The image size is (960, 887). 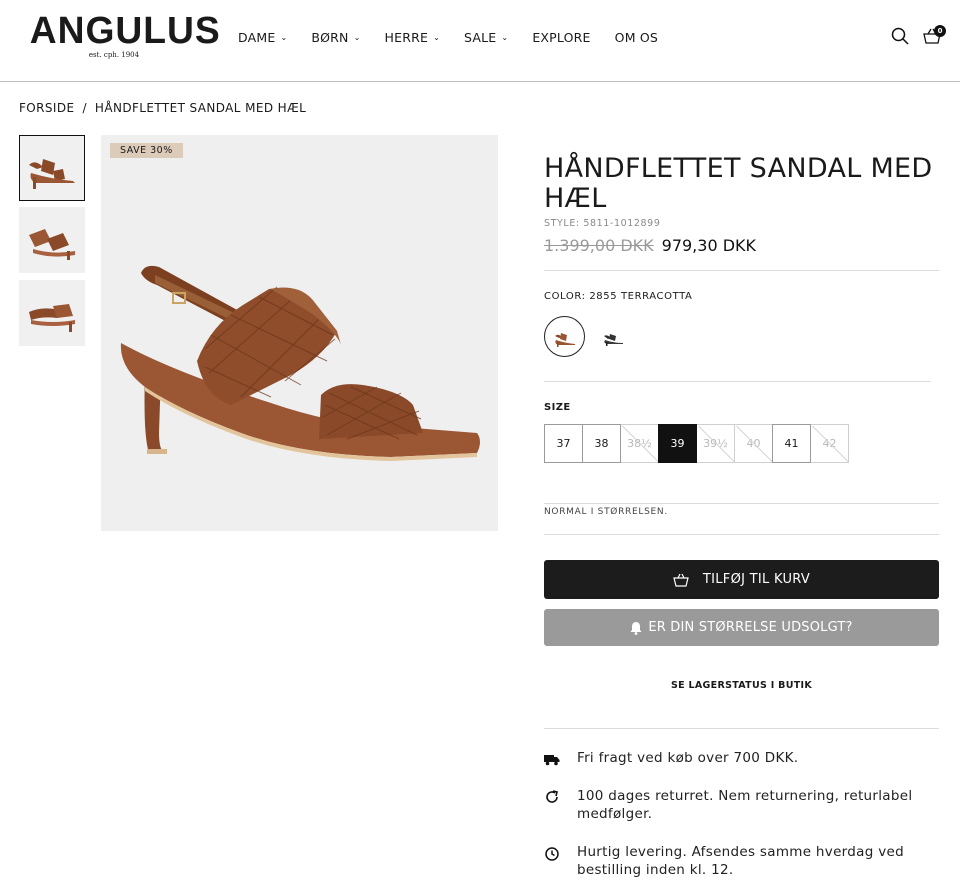 What do you see at coordinates (756, 579) in the screenshot?
I see `add-to-cart-label: TILFØJ TIL KURV` at bounding box center [756, 579].